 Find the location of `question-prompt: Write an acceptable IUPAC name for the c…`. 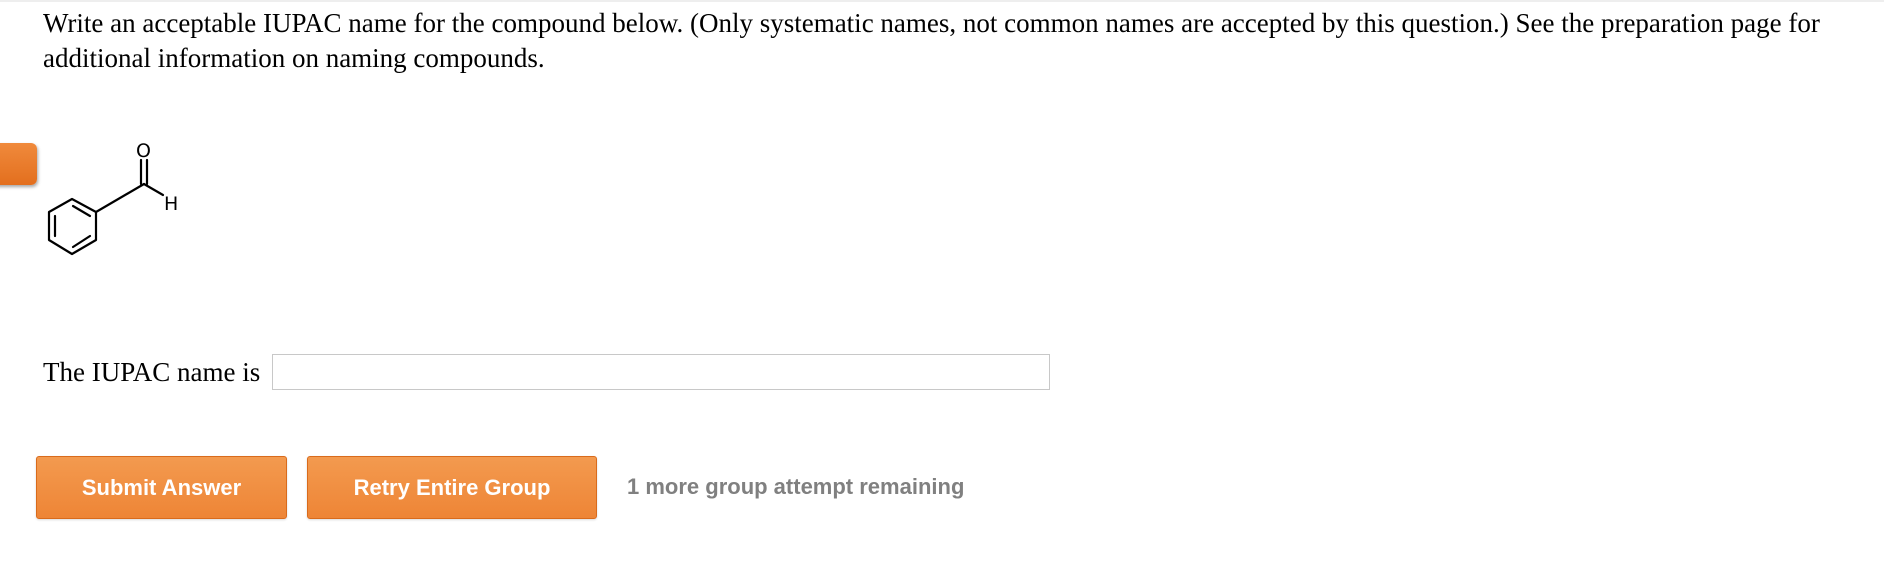

question-prompt: Write an acceptable IUPAC name for the c… is located at coordinates (931, 40).